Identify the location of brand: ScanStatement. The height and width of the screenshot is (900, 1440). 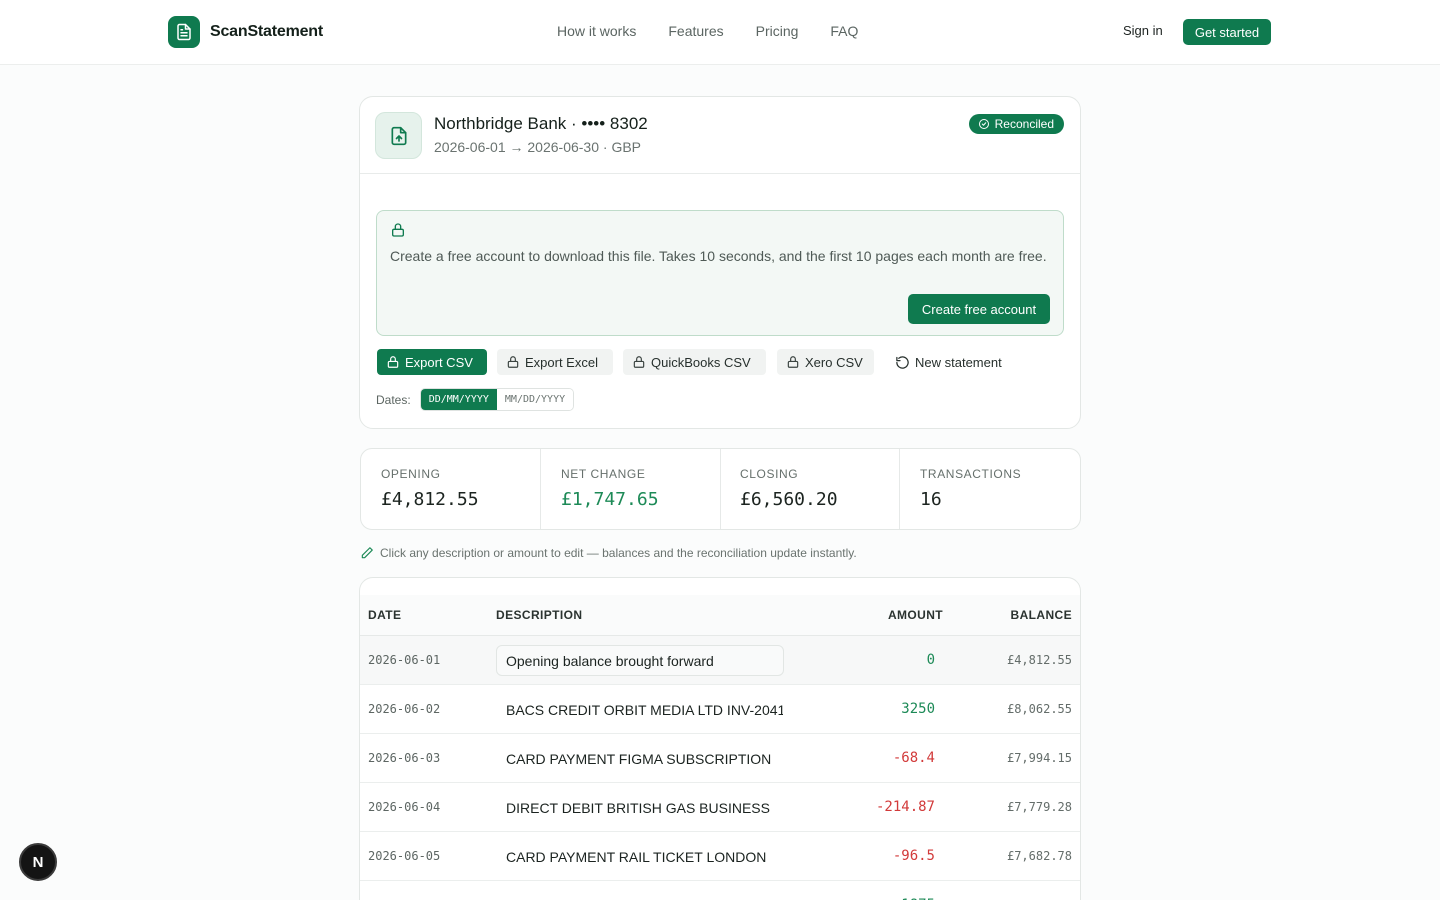
(245, 32).